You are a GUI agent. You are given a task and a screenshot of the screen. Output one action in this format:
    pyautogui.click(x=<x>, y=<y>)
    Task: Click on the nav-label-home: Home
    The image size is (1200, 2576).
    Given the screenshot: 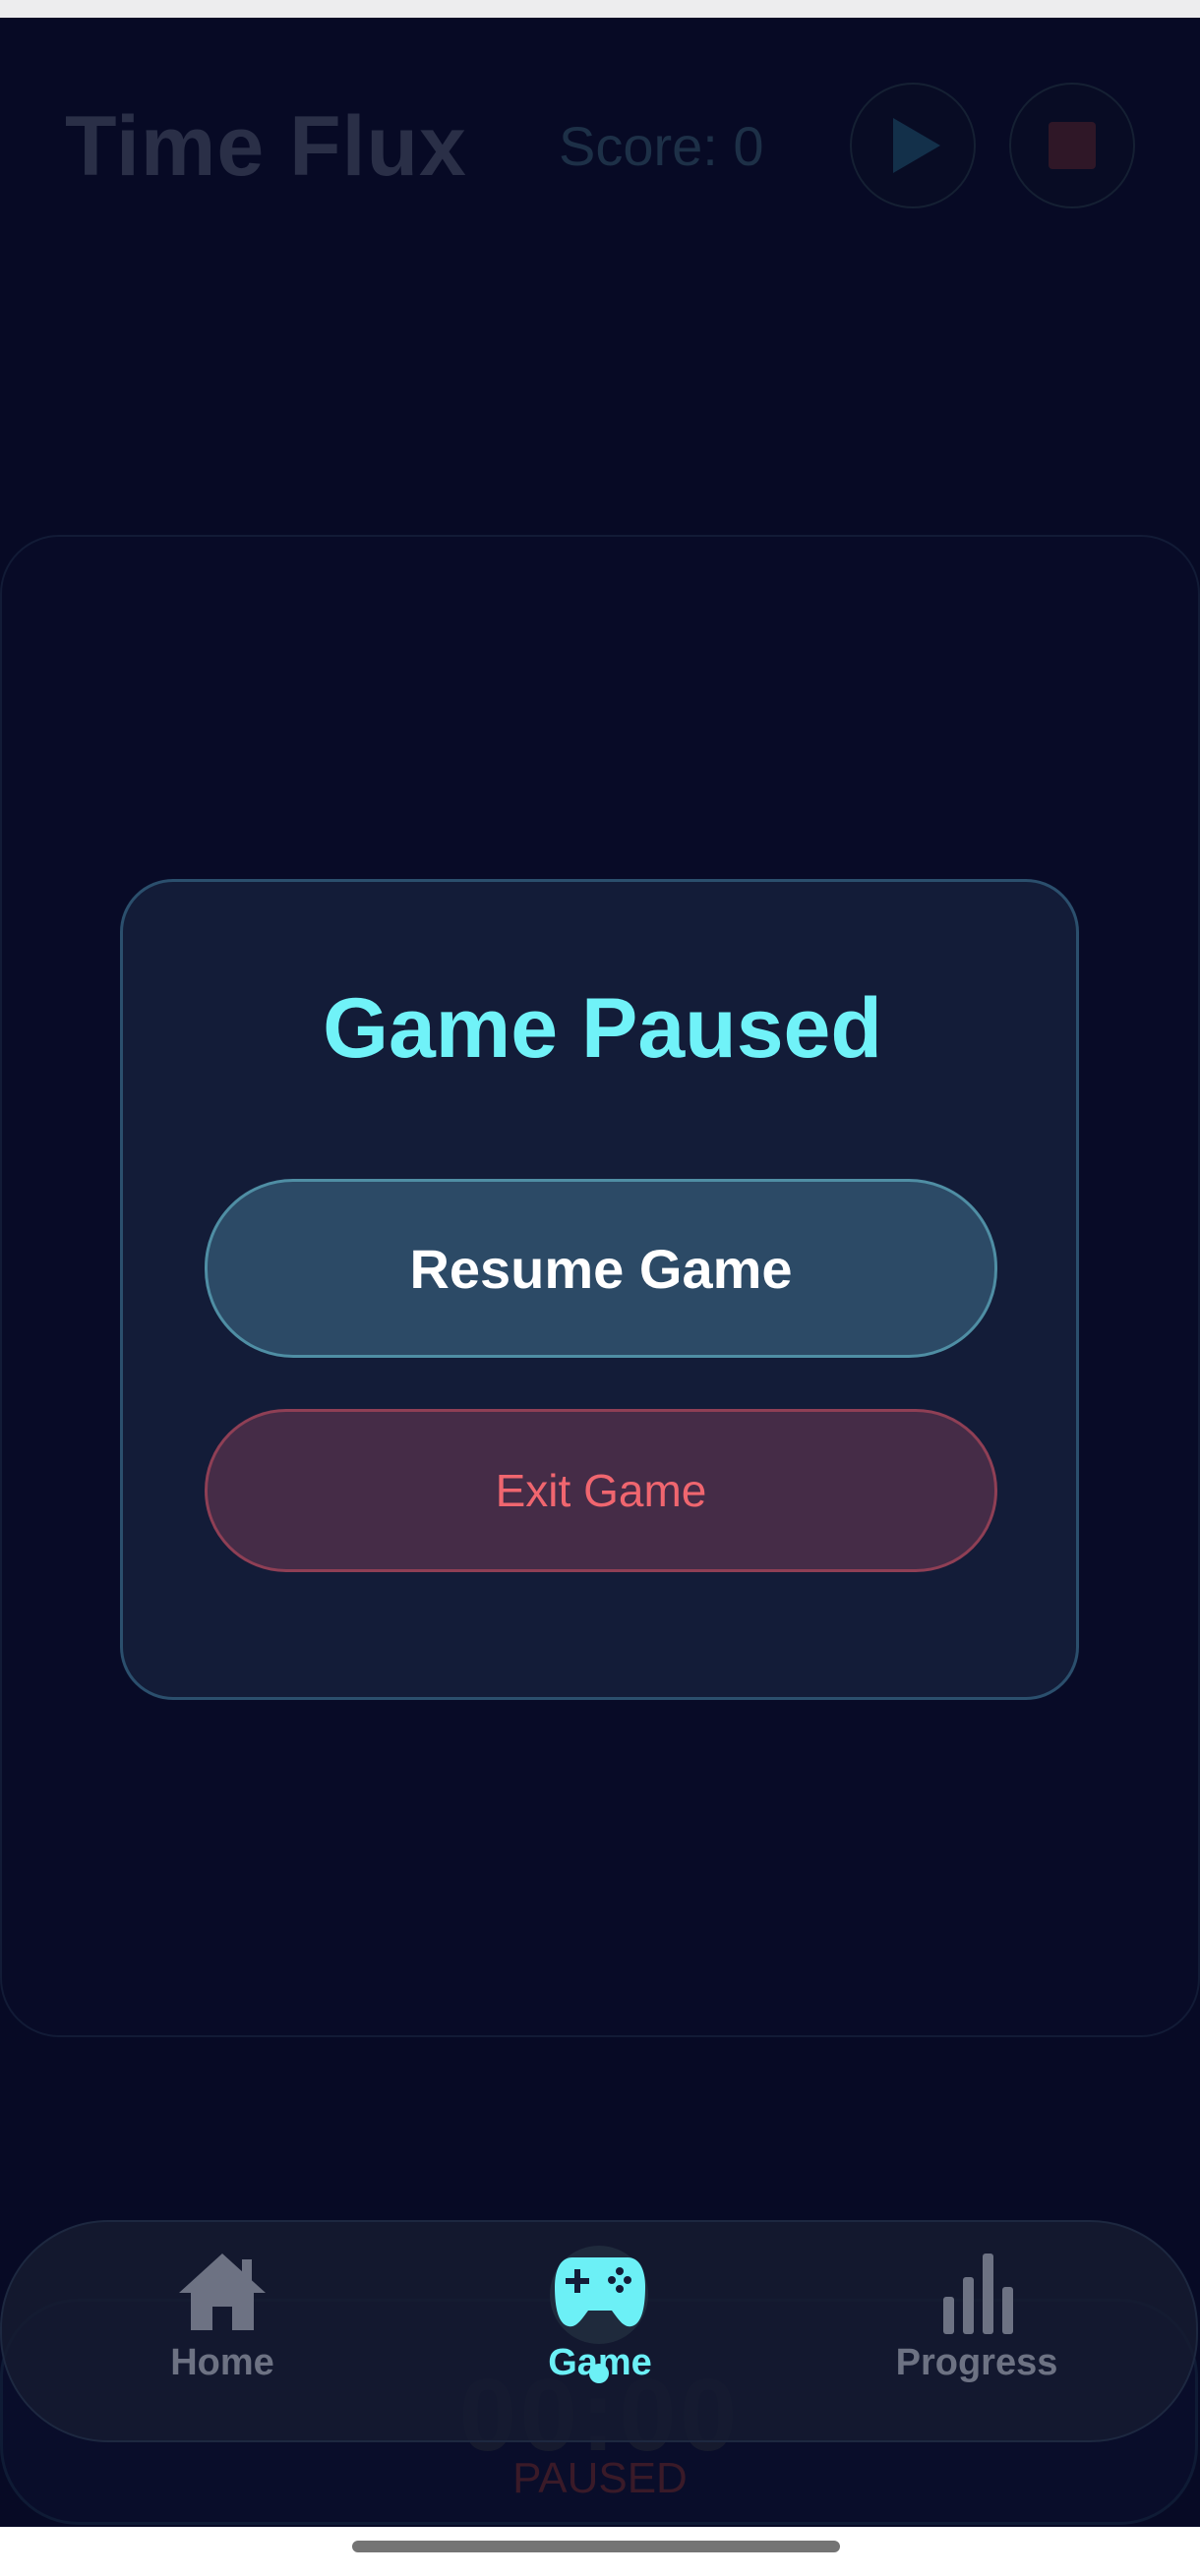 What is the action you would take?
    pyautogui.click(x=222, y=2362)
    